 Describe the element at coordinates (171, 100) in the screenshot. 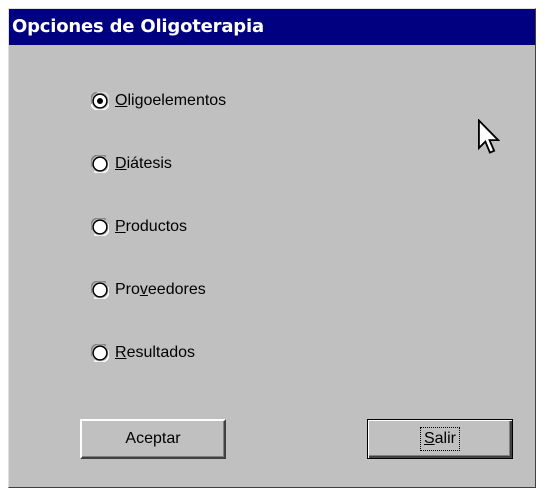

I see `radio-label-oligoelementos: Oligoelementos` at that location.